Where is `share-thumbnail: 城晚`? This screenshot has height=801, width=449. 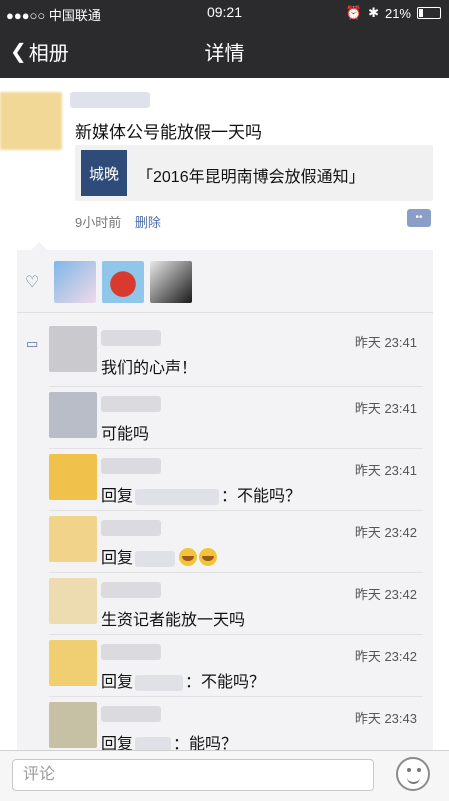 share-thumbnail: 城晚 is located at coordinates (104, 173).